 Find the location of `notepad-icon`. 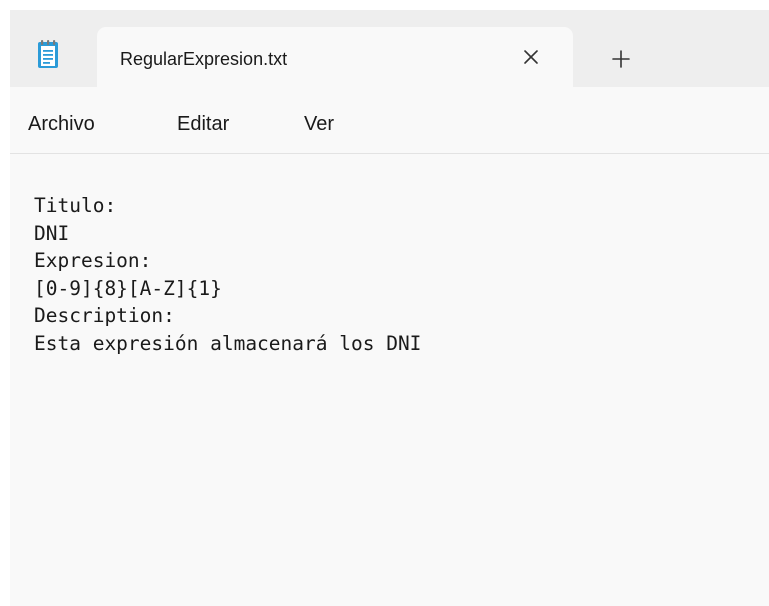

notepad-icon is located at coordinates (48, 54).